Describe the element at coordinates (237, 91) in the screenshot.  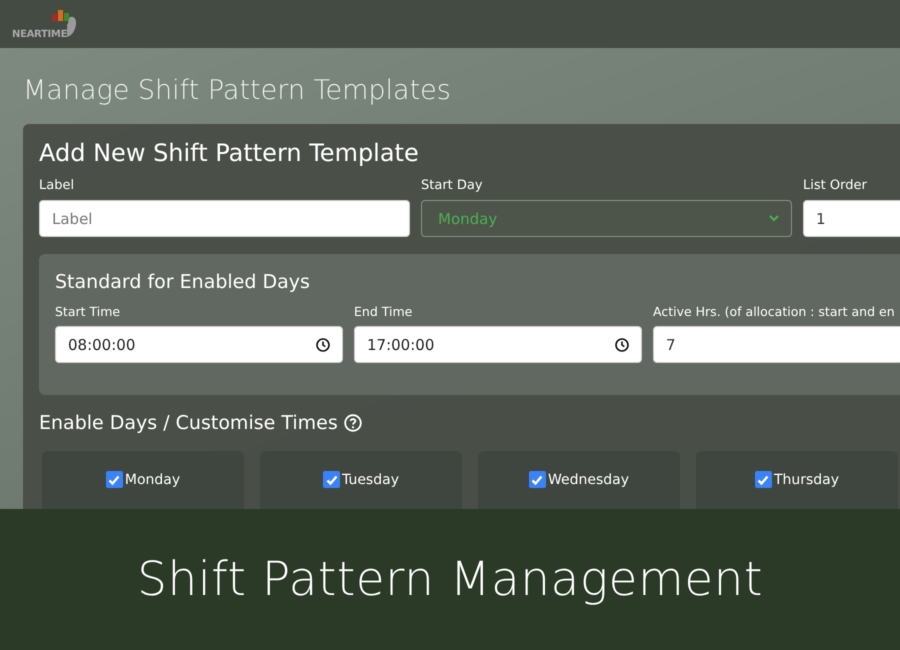
I see `page-title: Manage Shift Pattern Templates` at that location.